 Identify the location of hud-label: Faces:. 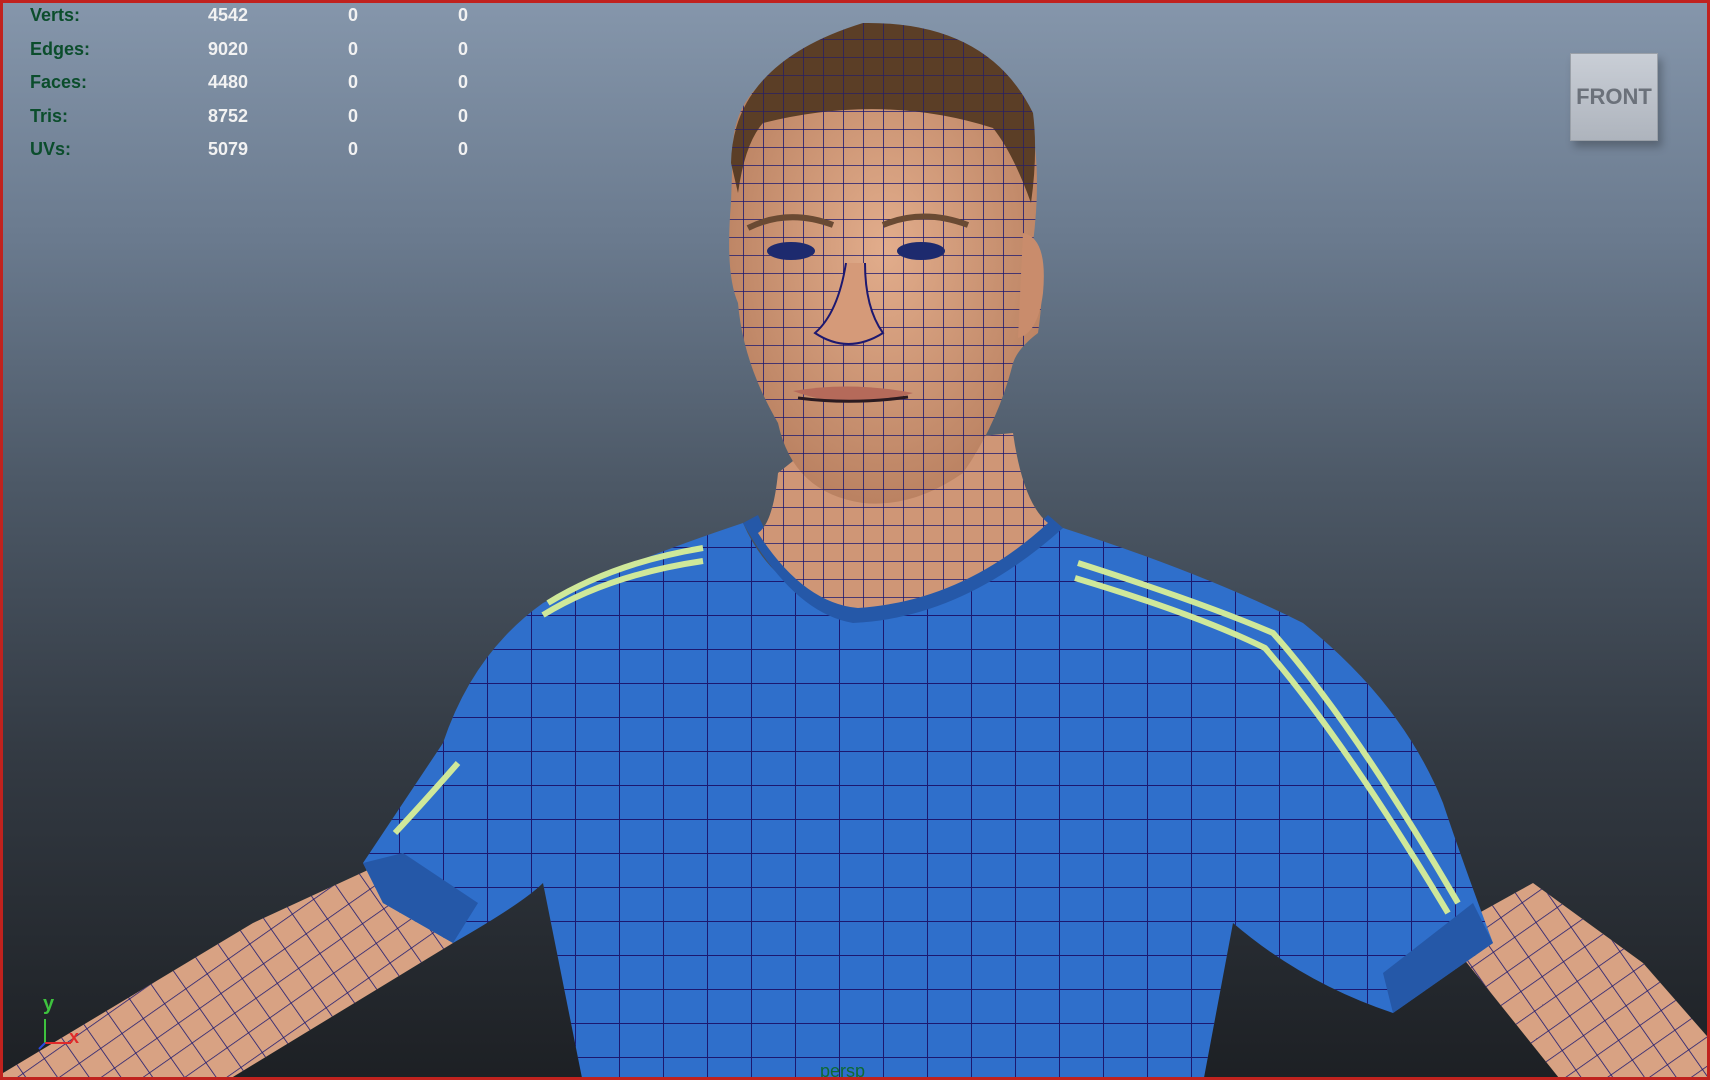
(59, 82).